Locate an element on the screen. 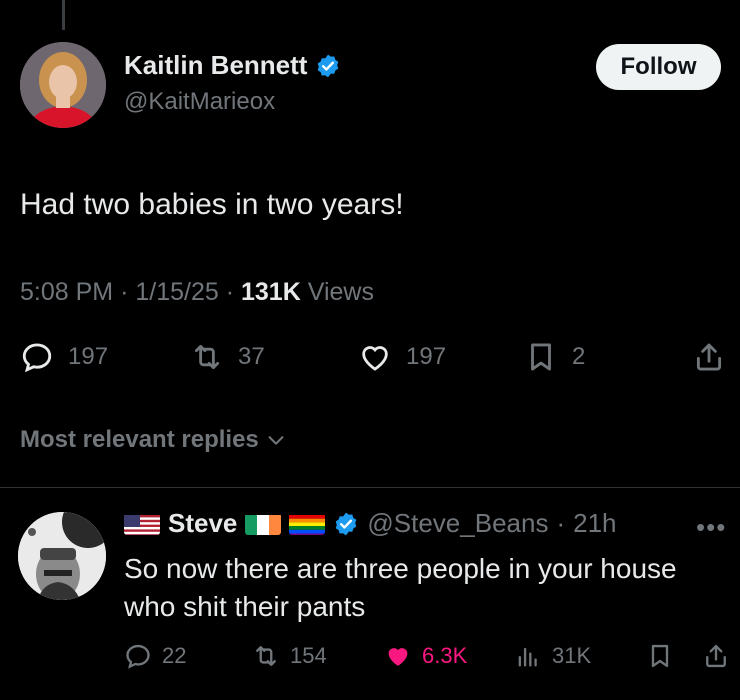 The height and width of the screenshot is (700, 740). tweet-action-bar: 197 37 197 2 is located at coordinates (370, 362).